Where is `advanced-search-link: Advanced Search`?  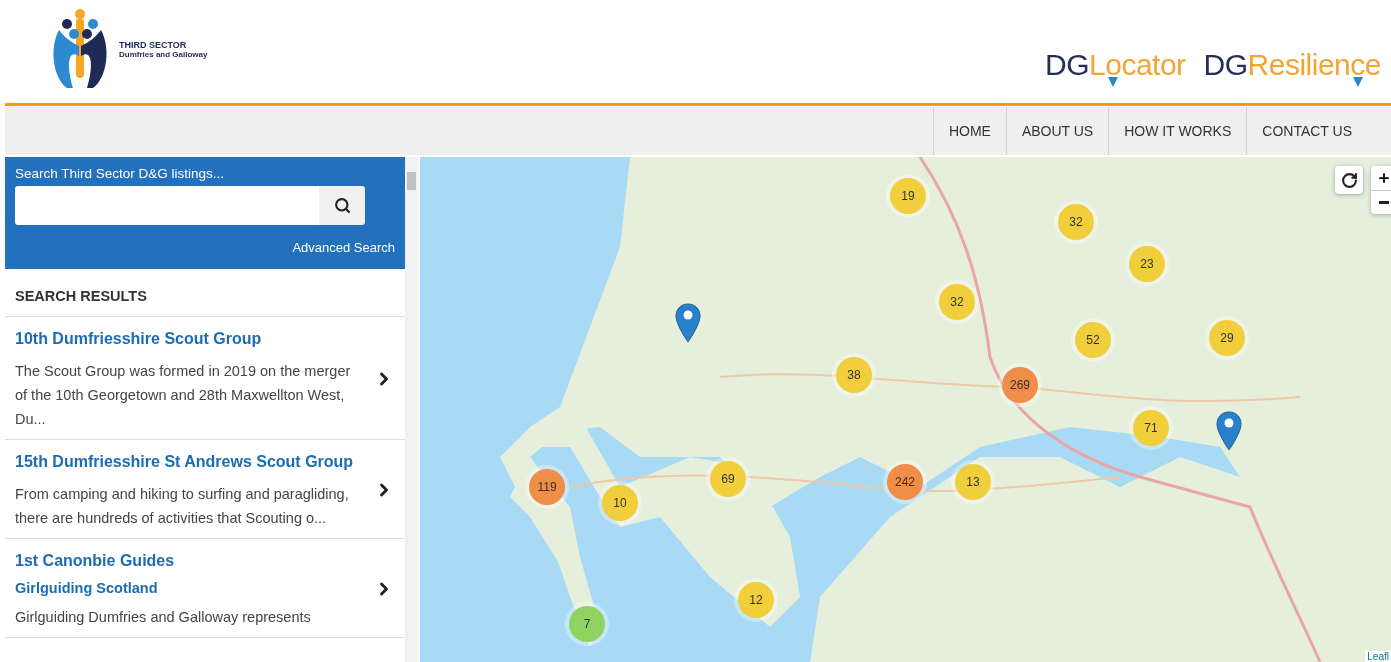 advanced-search-link: Advanced Search is located at coordinates (343, 247).